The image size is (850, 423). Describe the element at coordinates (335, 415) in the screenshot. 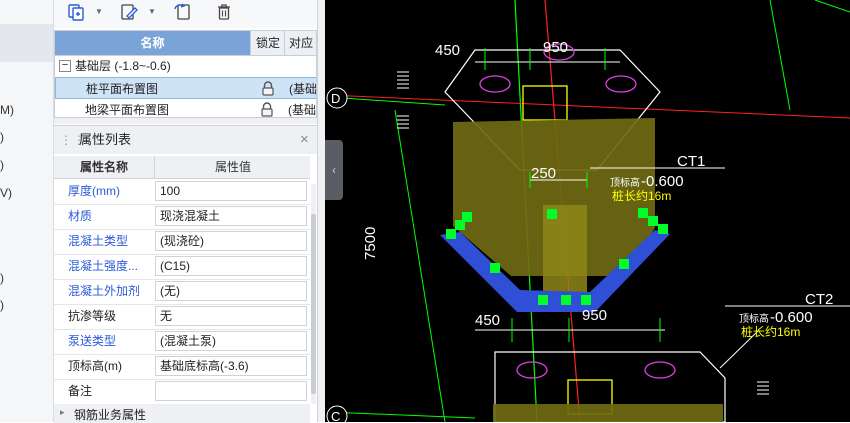

I see `axis-label-c: C` at that location.